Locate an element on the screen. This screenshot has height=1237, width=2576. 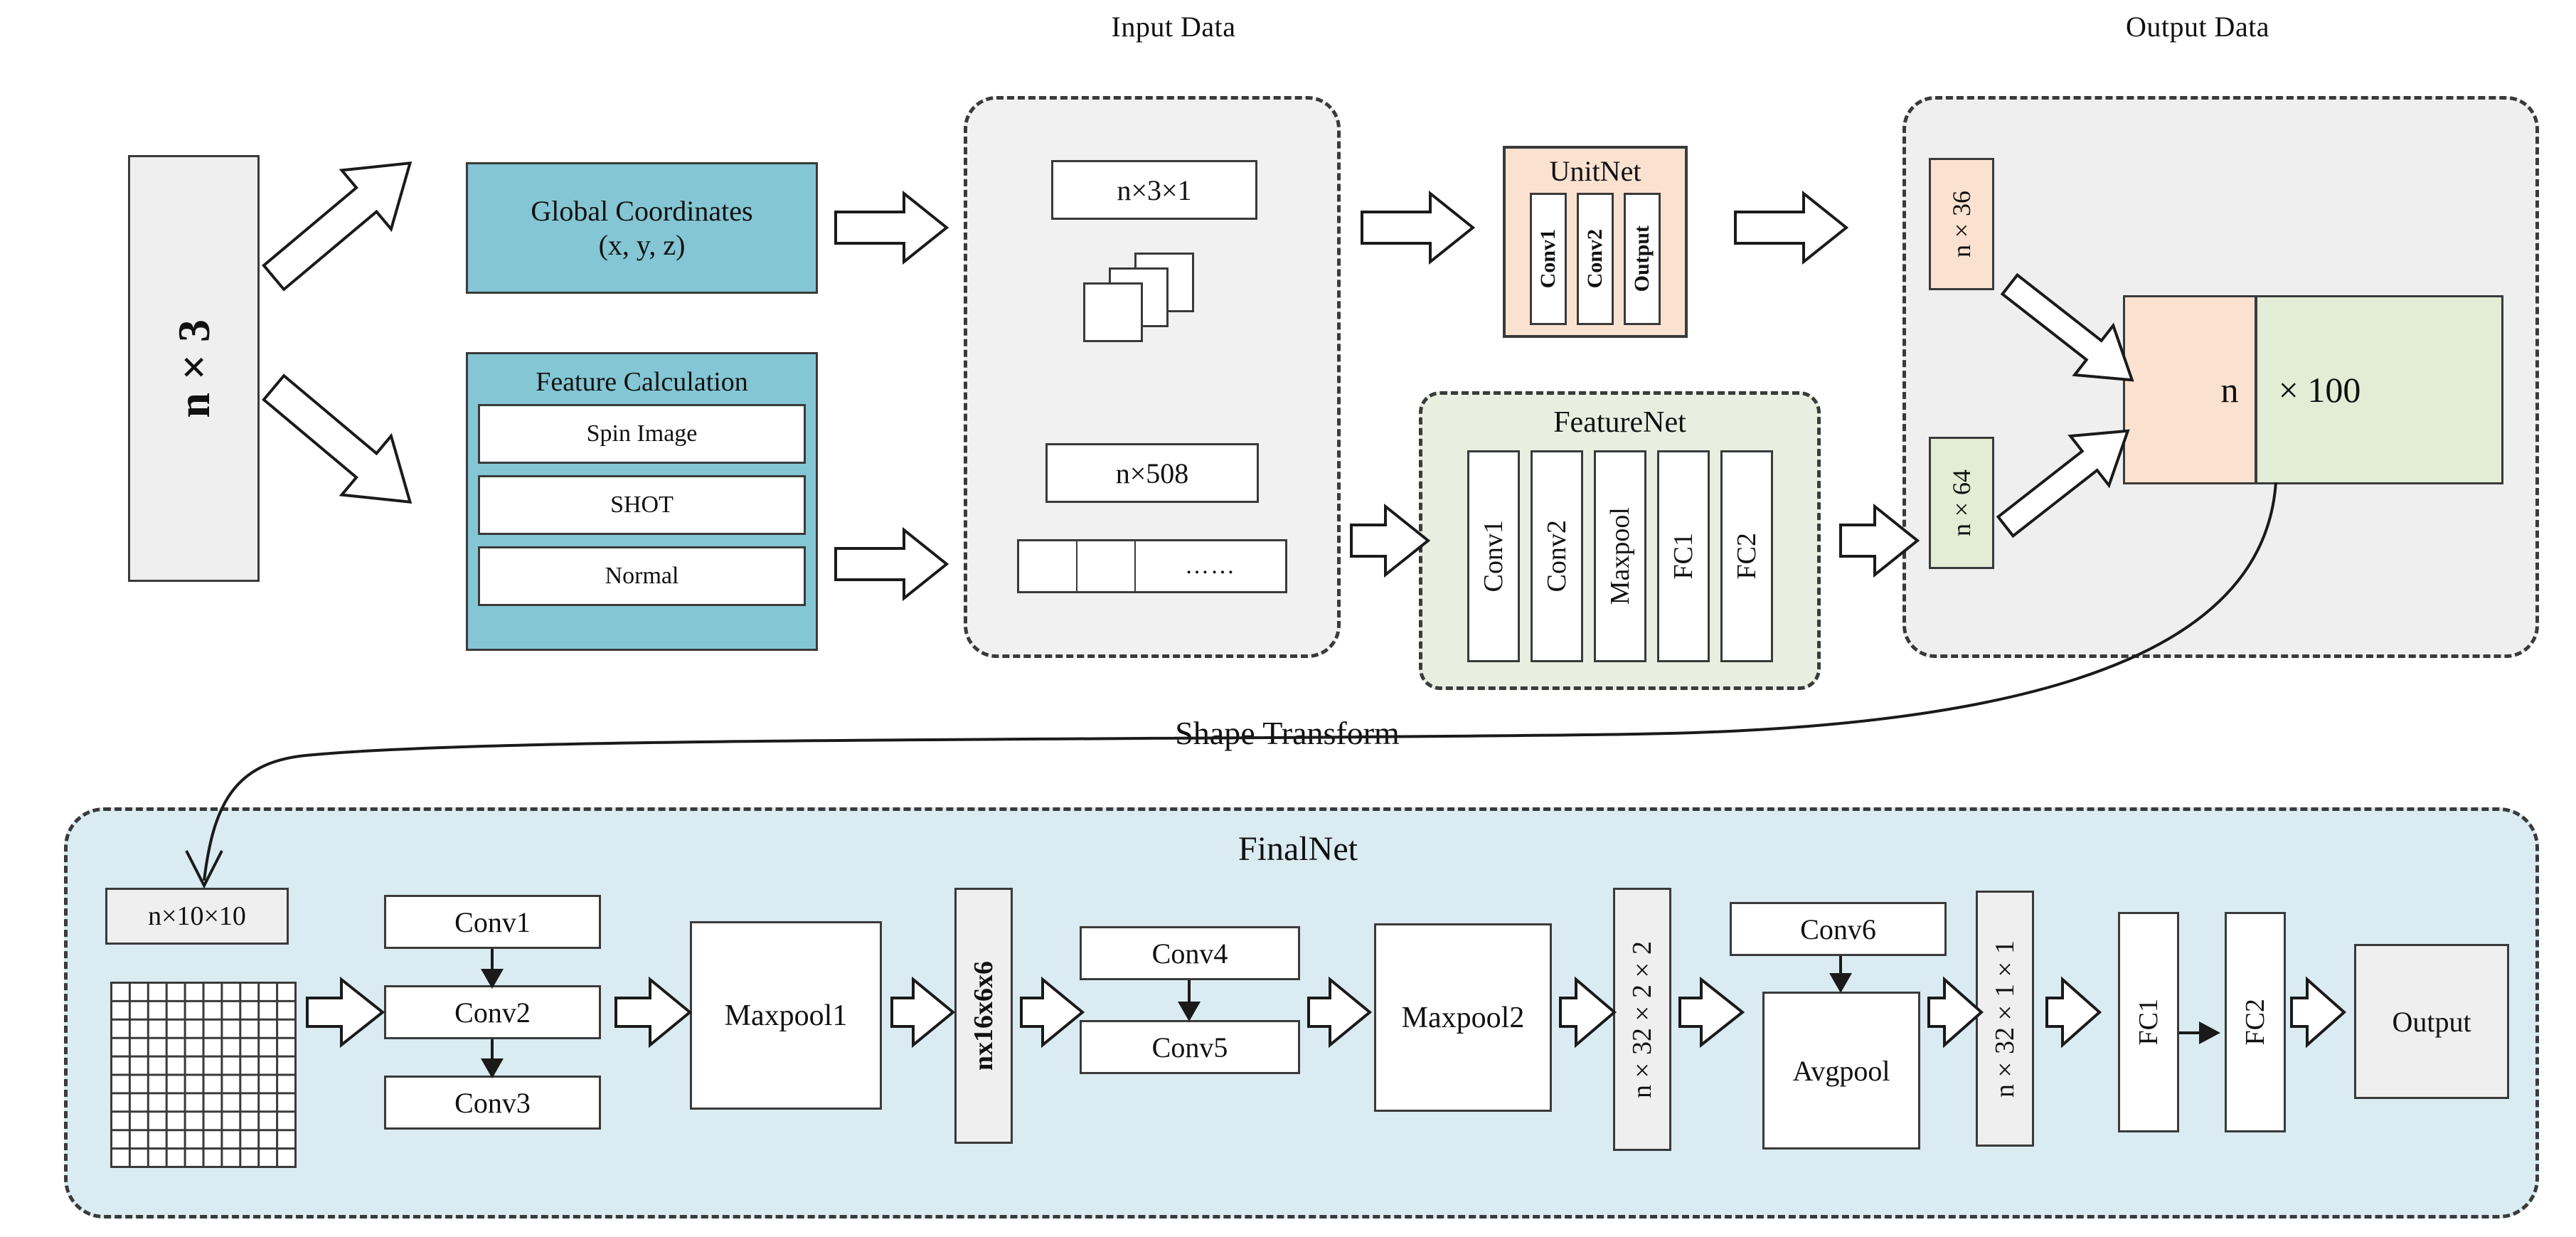
output-combined-tensor: n × 100 is located at coordinates (2313, 389).